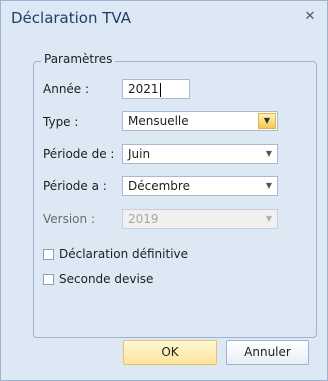 This screenshot has height=381, width=328. I want to click on version-value: 2019, so click(143, 219).